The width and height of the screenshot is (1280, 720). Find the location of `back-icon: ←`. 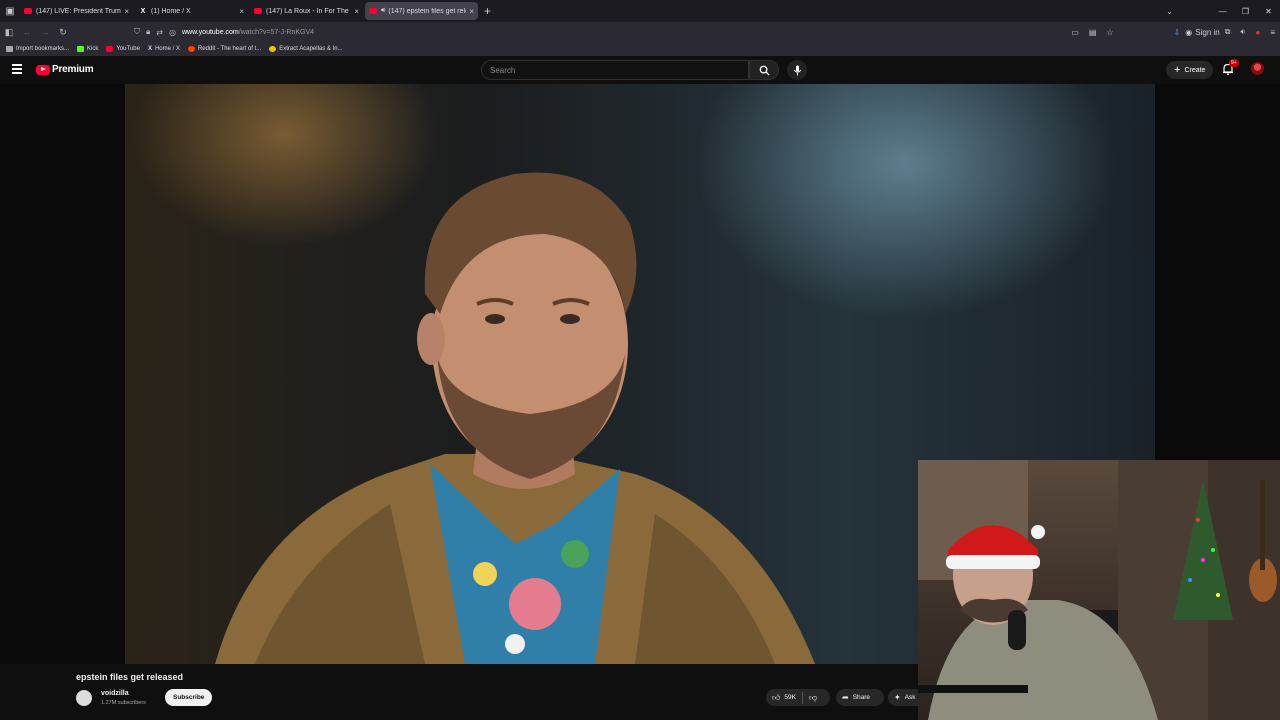

back-icon: ← is located at coordinates (27, 32).